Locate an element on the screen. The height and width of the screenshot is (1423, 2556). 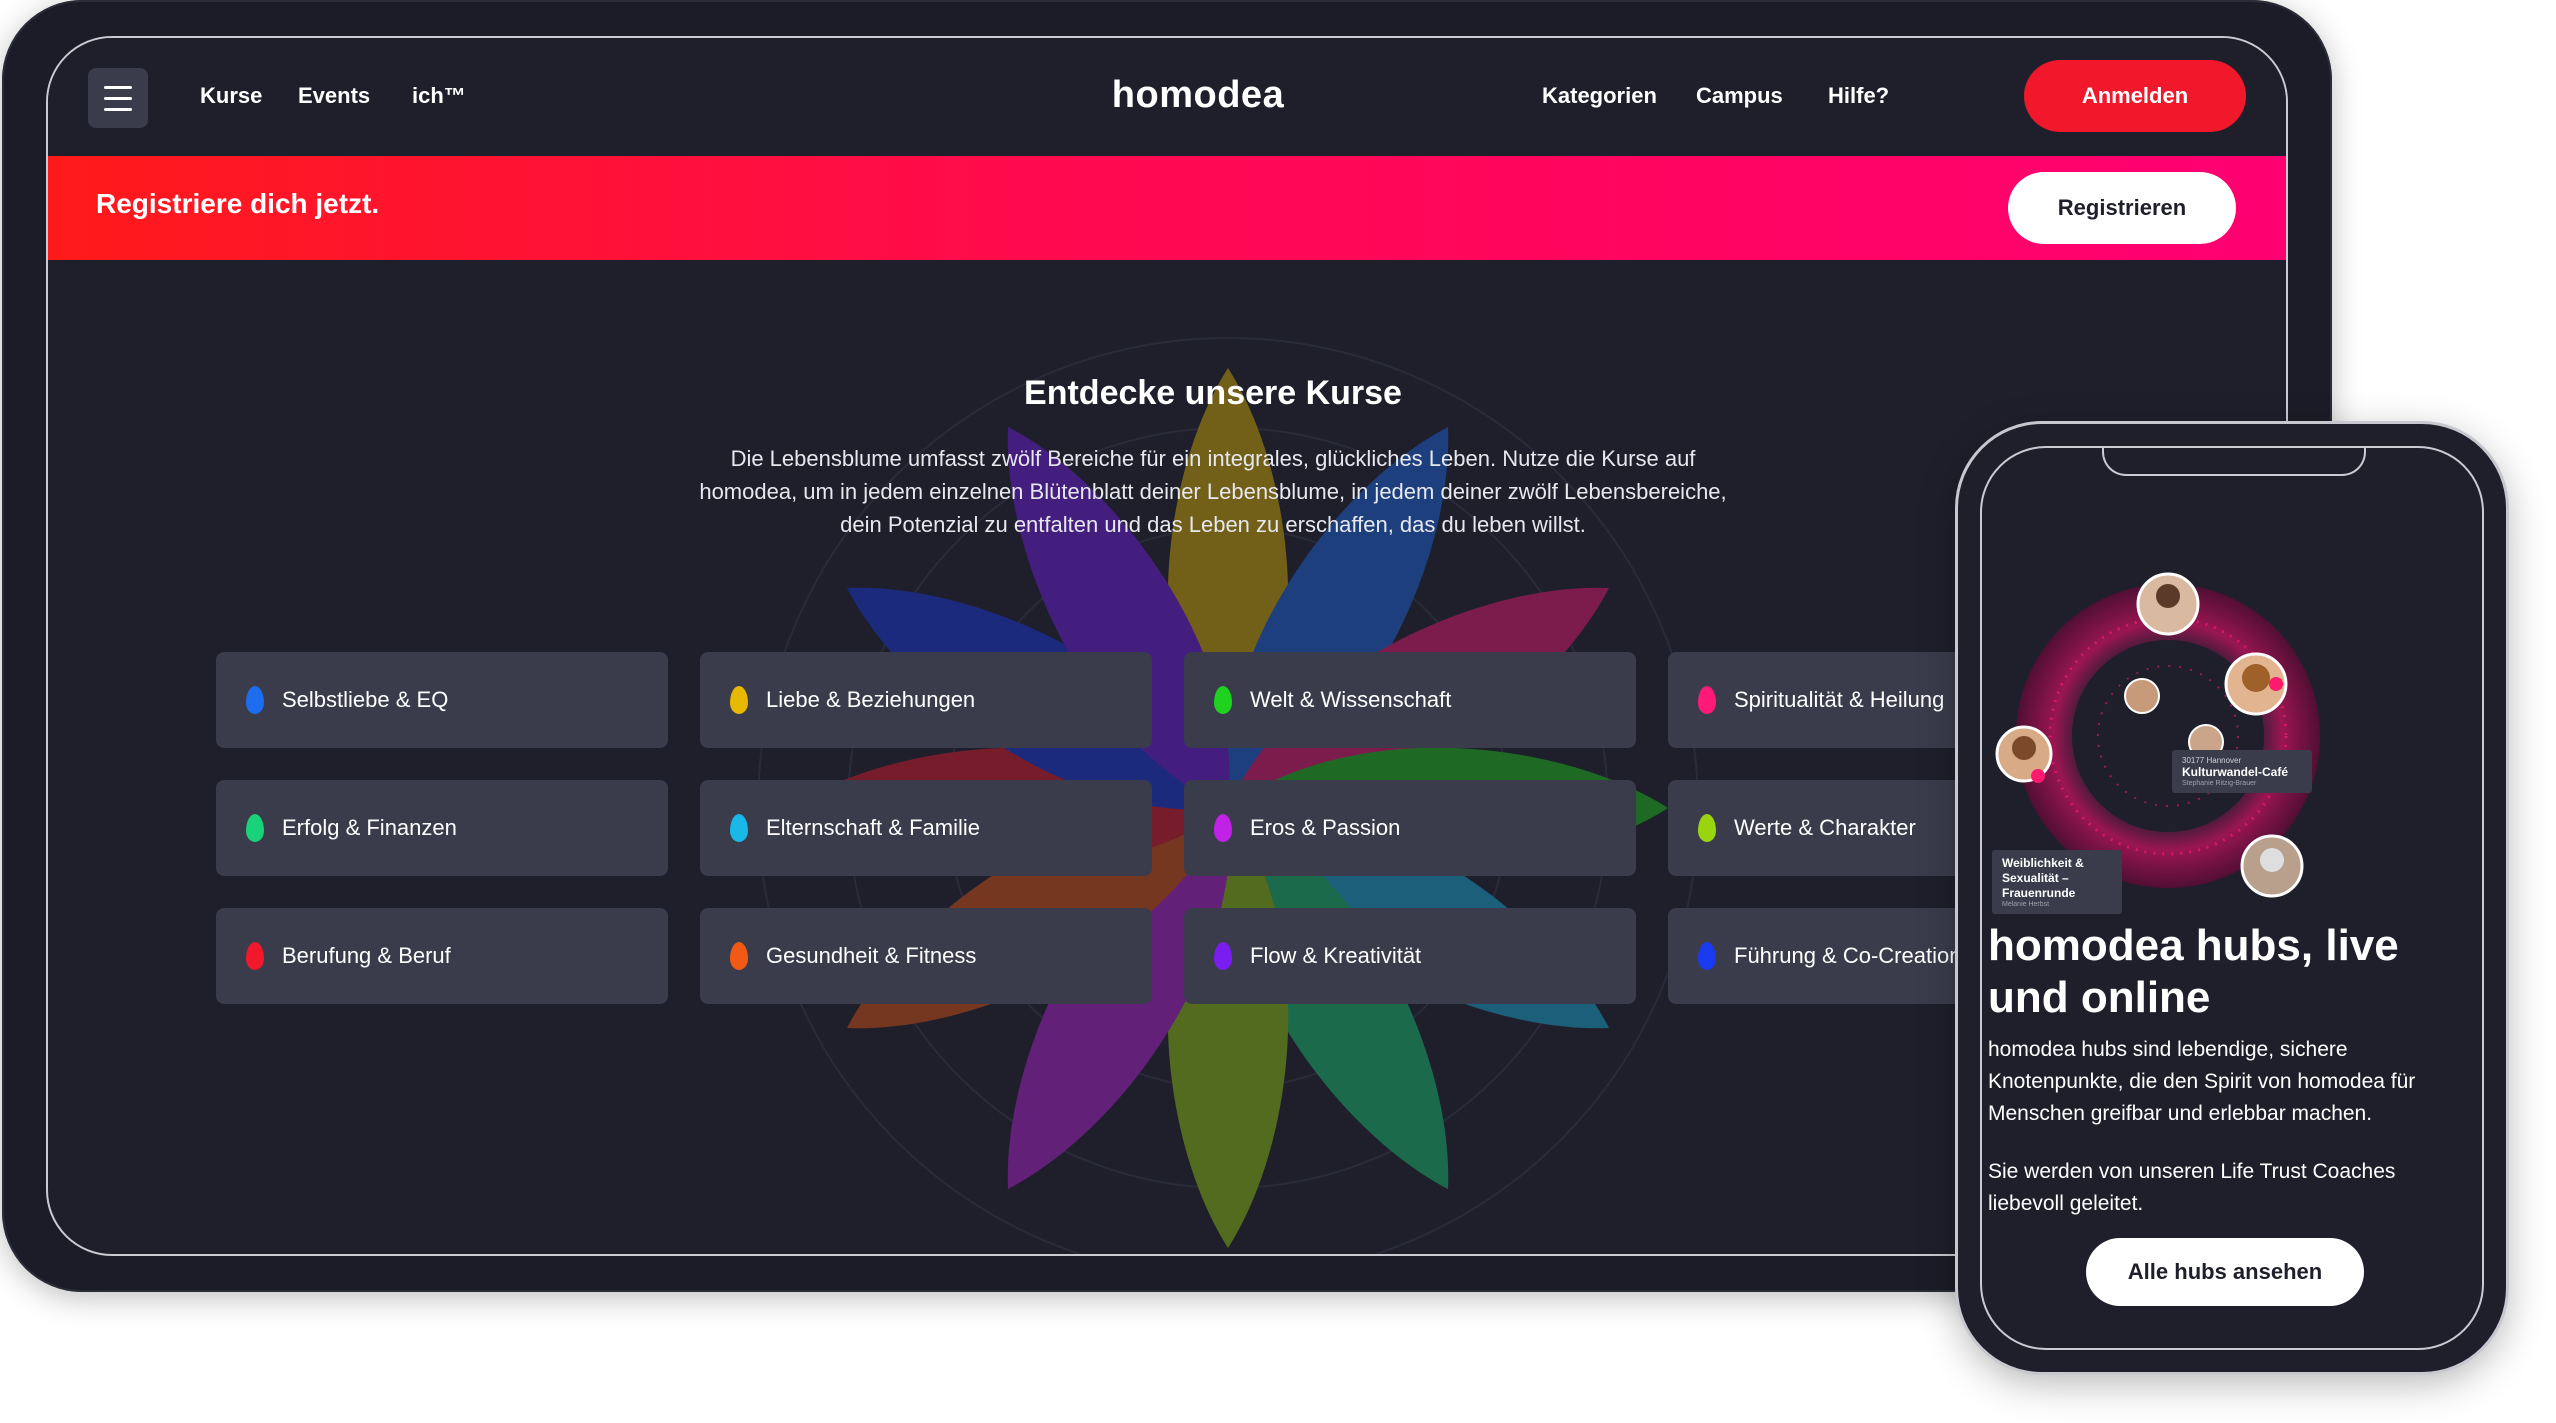
register-banner-text: Registriere dich jetzt. is located at coordinates (238, 203).